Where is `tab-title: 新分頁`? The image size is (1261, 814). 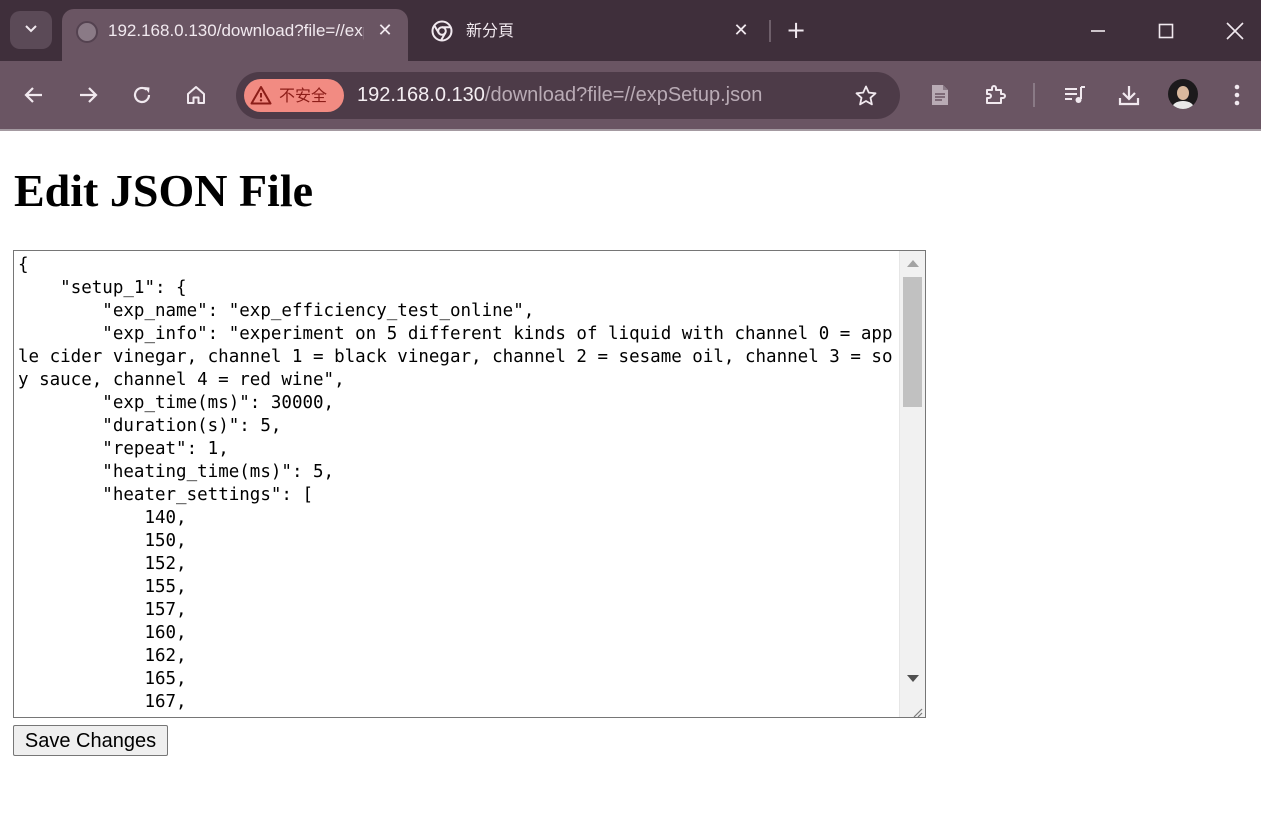
tab-title: 新分頁 is located at coordinates (490, 30).